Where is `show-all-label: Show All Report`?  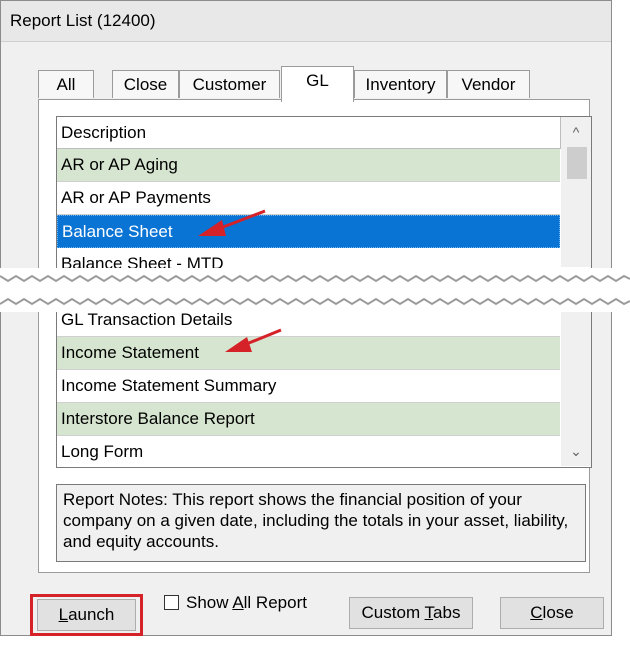
show-all-label: Show All Report is located at coordinates (246, 603).